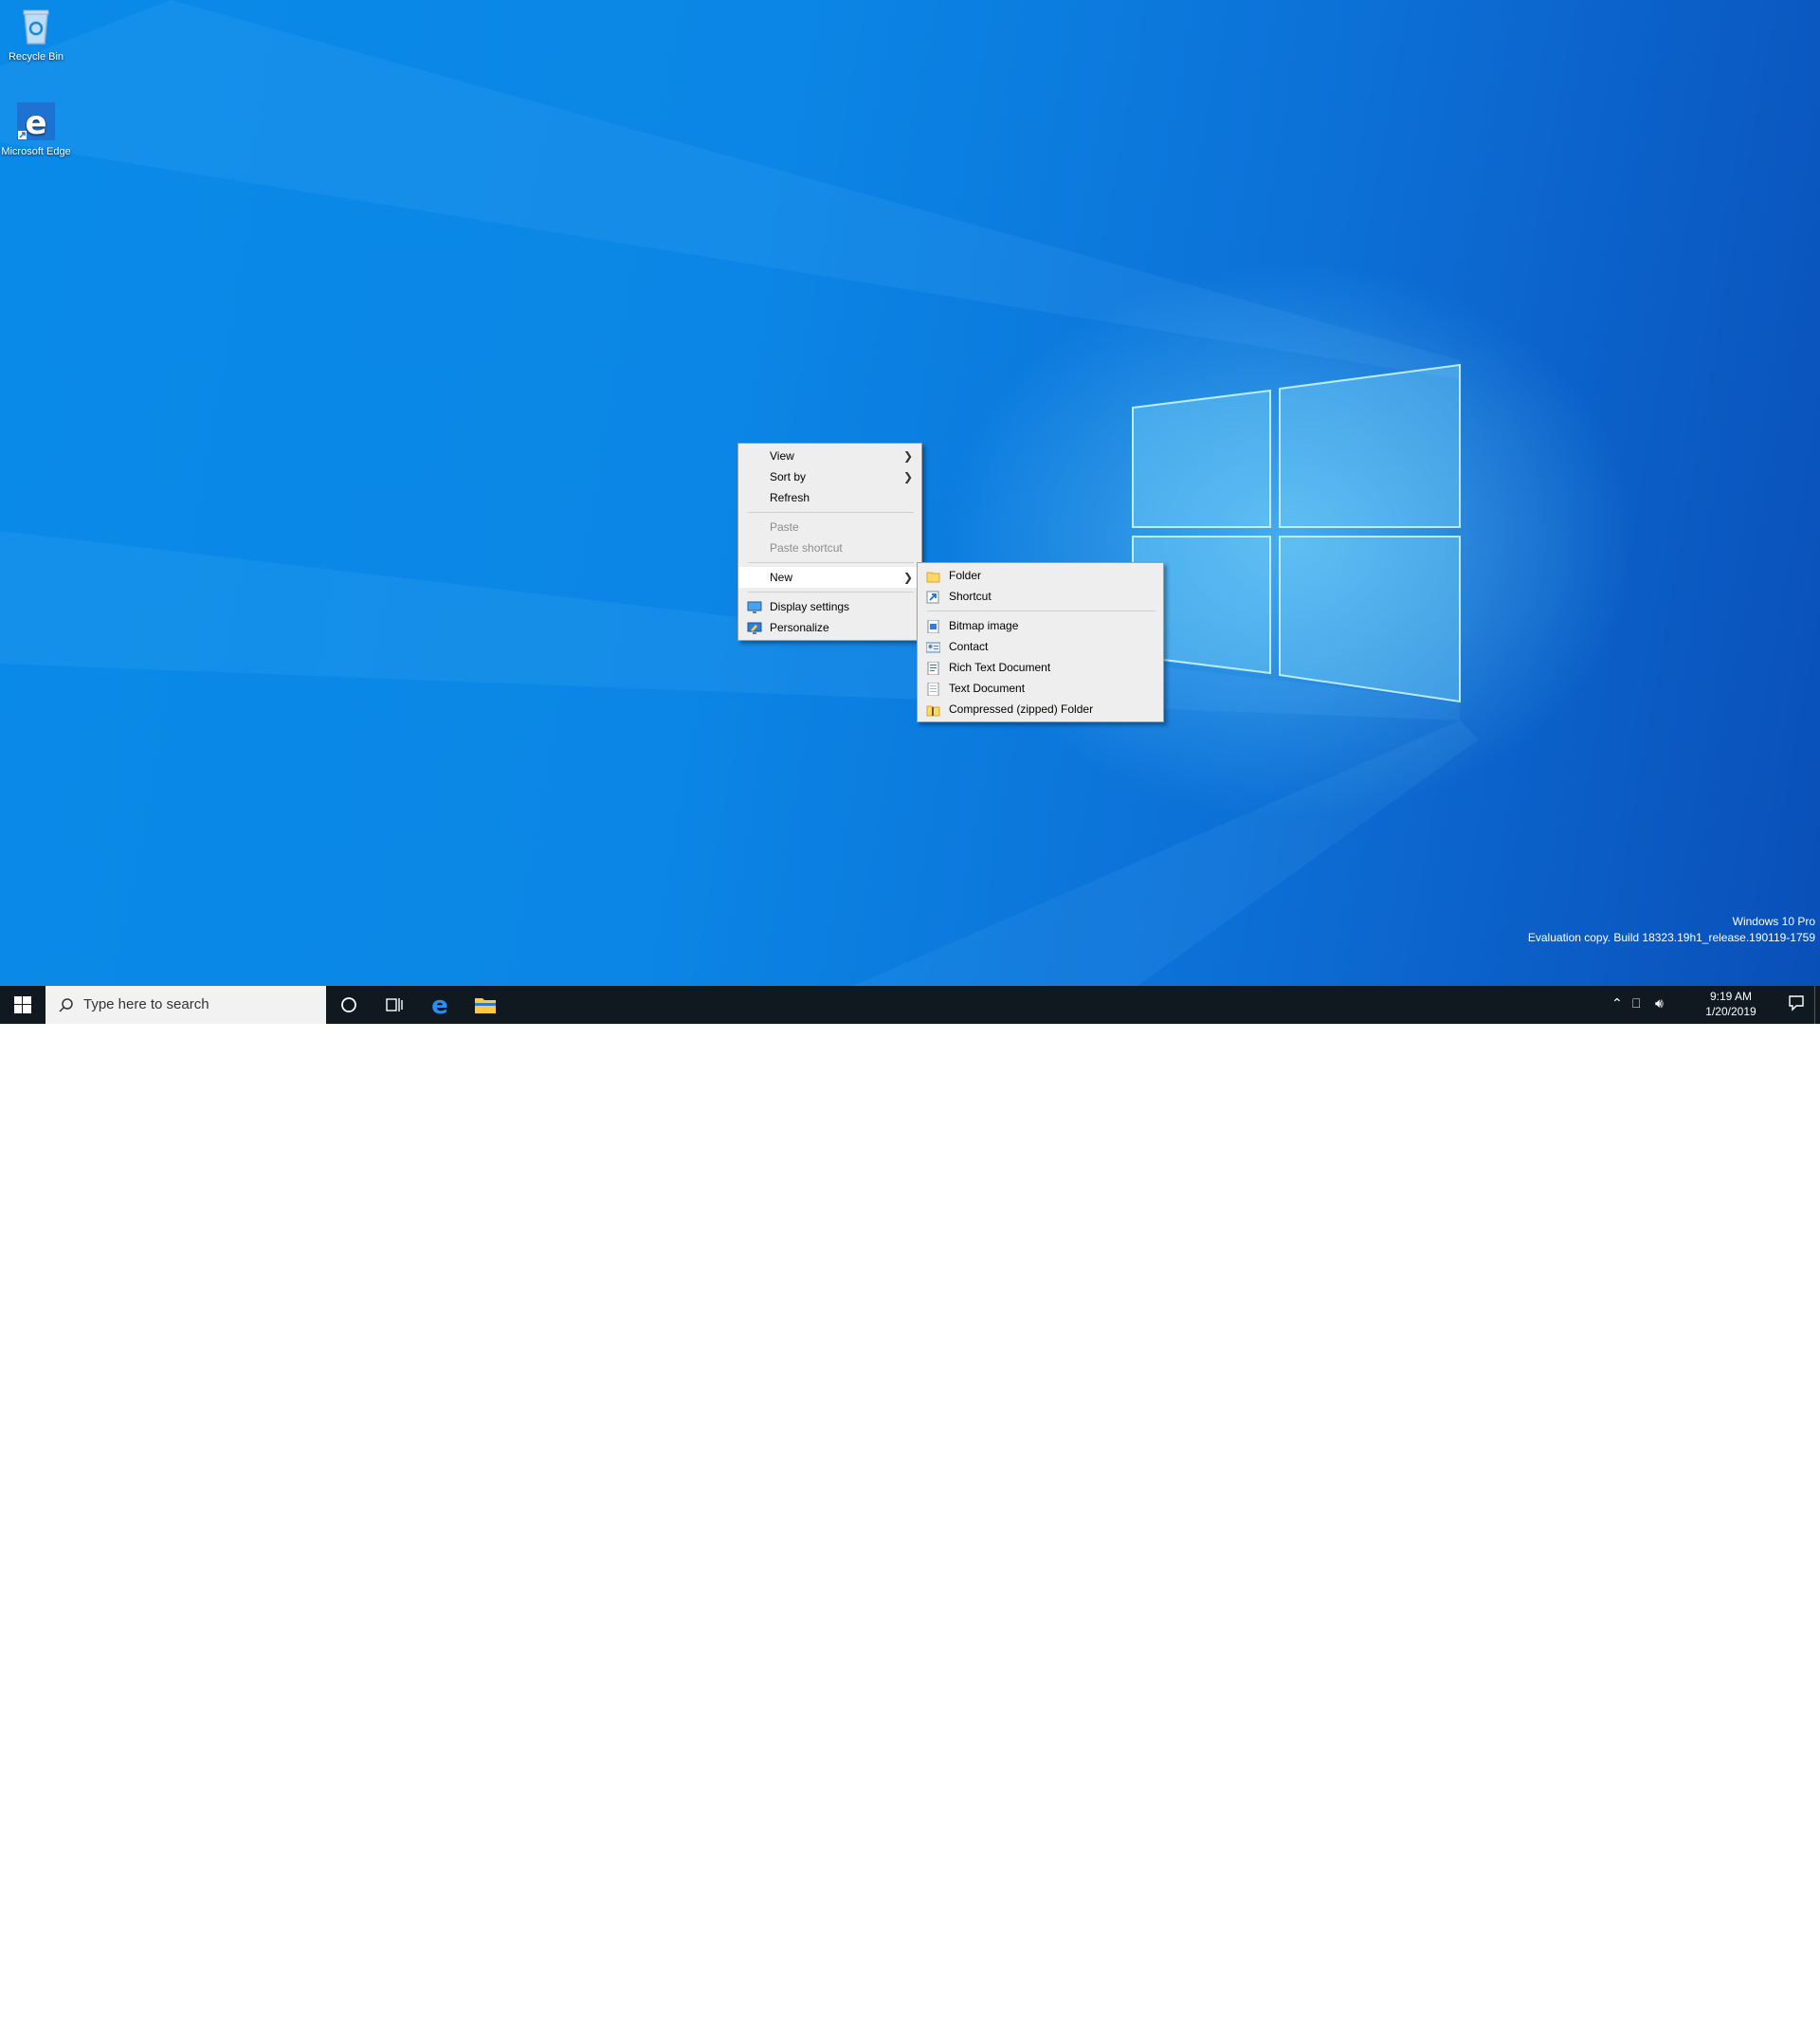 Image resolution: width=1820 pixels, height=2023 pixels. What do you see at coordinates (781, 578) in the screenshot?
I see `menu-item-label: New` at bounding box center [781, 578].